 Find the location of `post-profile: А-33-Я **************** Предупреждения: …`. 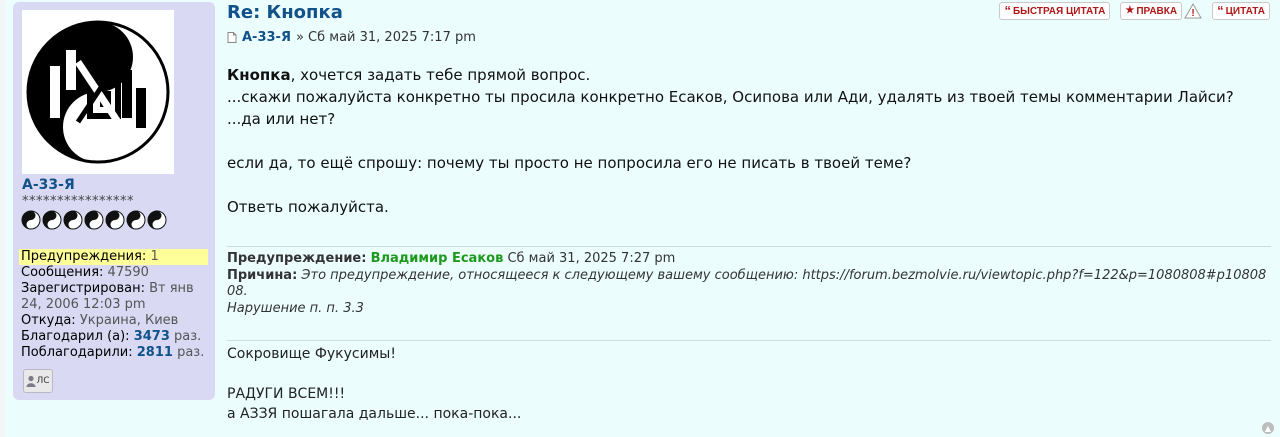

post-profile: А-33-Я **************** Предупреждения: … is located at coordinates (114, 201).